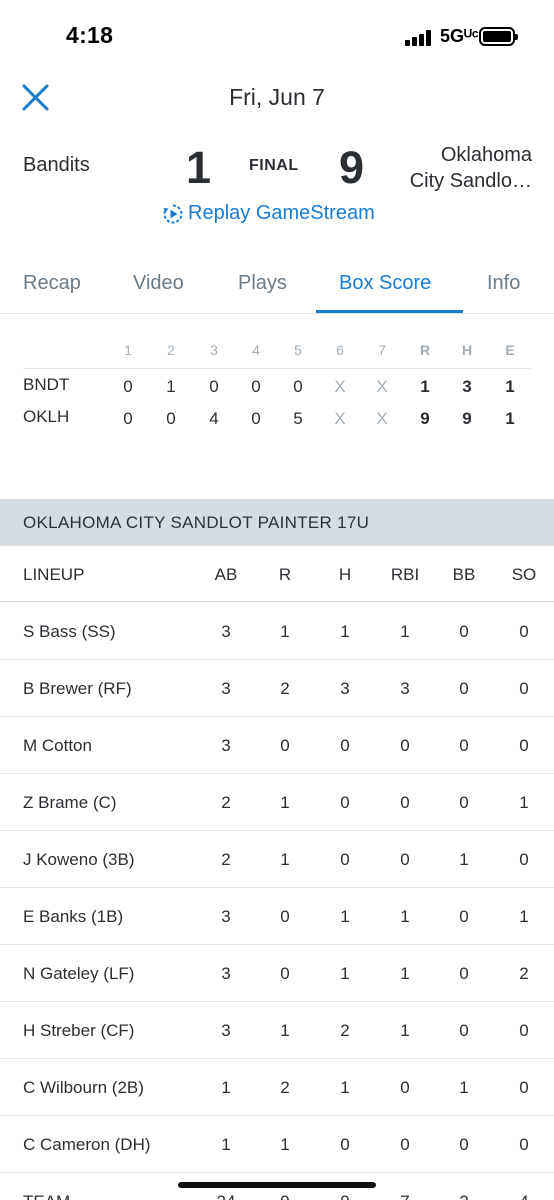 The height and width of the screenshot is (1200, 554). What do you see at coordinates (298, 350) in the screenshot?
I see `inning-header: 5` at bounding box center [298, 350].